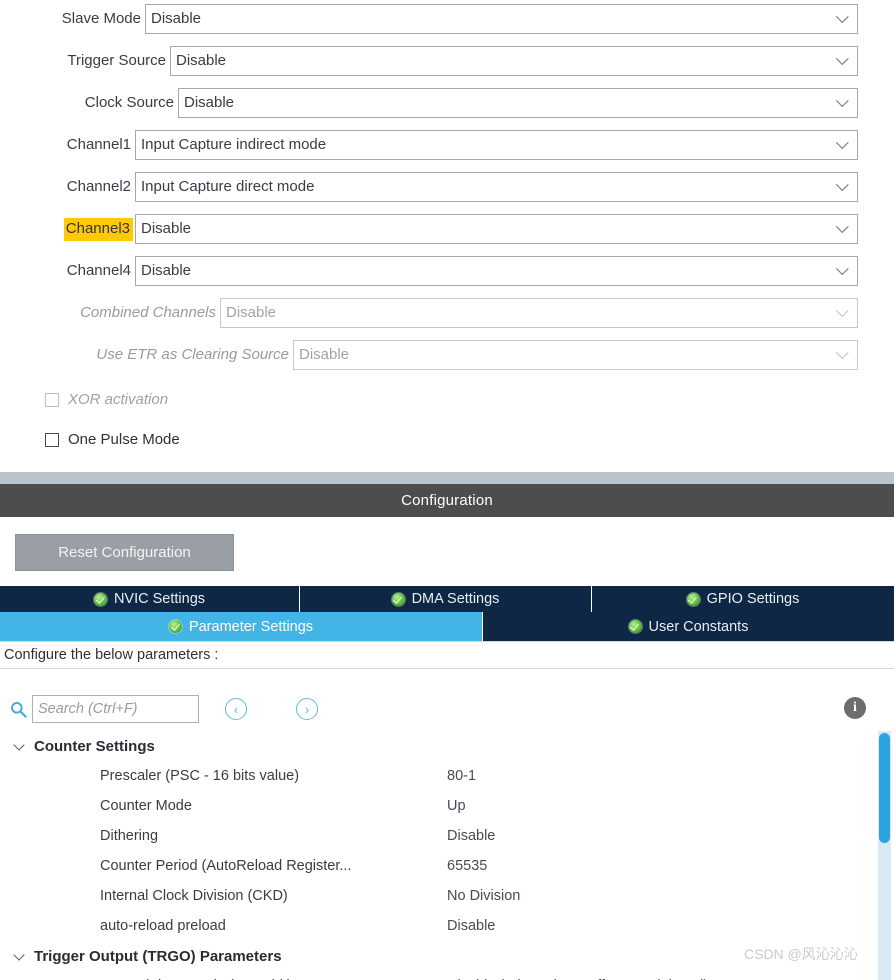 This screenshot has height=980, width=894. Describe the element at coordinates (514, 61) in the screenshot. I see `combo-trigger-source: Disable` at that location.